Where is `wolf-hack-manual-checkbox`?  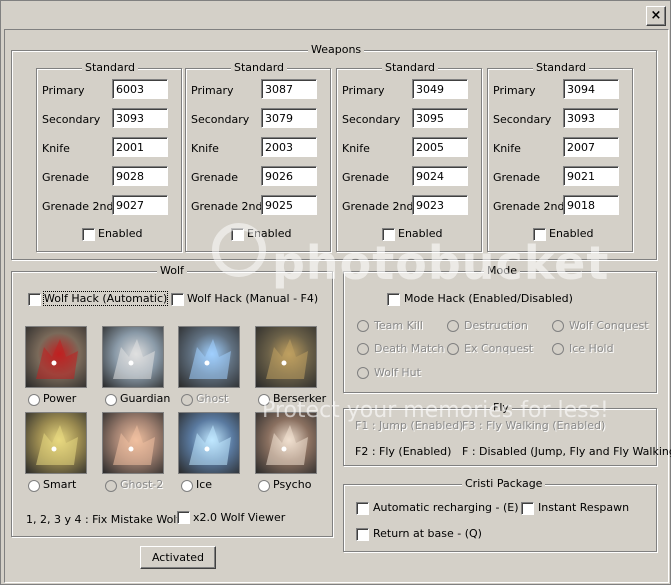 wolf-hack-manual-checkbox is located at coordinates (177, 299).